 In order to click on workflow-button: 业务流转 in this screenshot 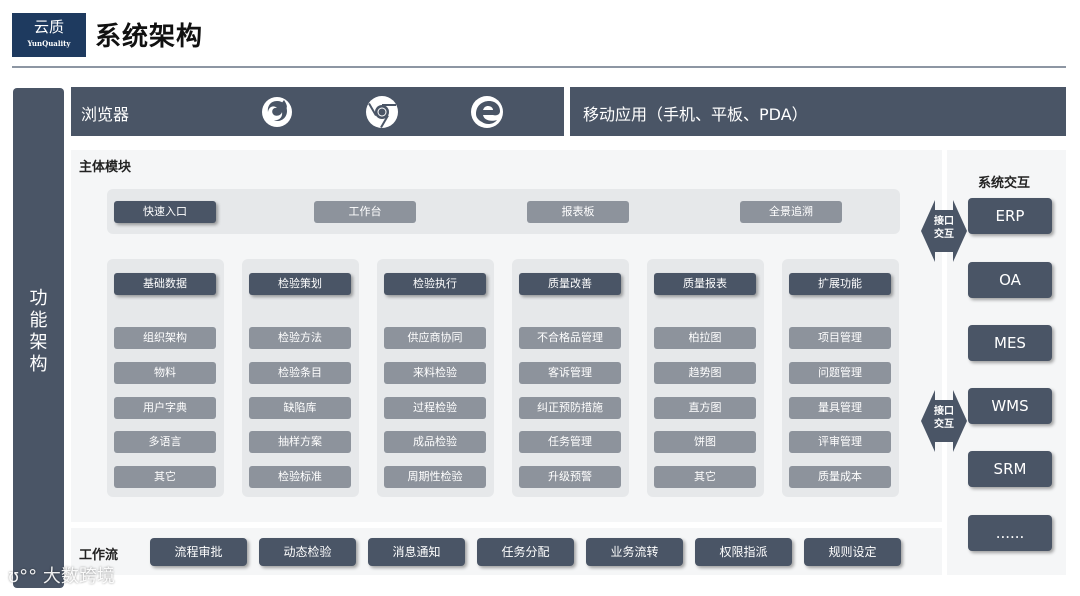, I will do `click(634, 552)`.